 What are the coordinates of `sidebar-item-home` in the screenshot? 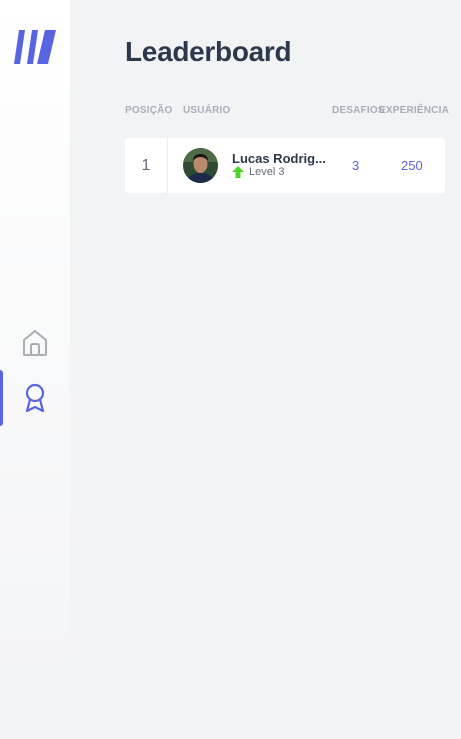 It's located at (35, 343).